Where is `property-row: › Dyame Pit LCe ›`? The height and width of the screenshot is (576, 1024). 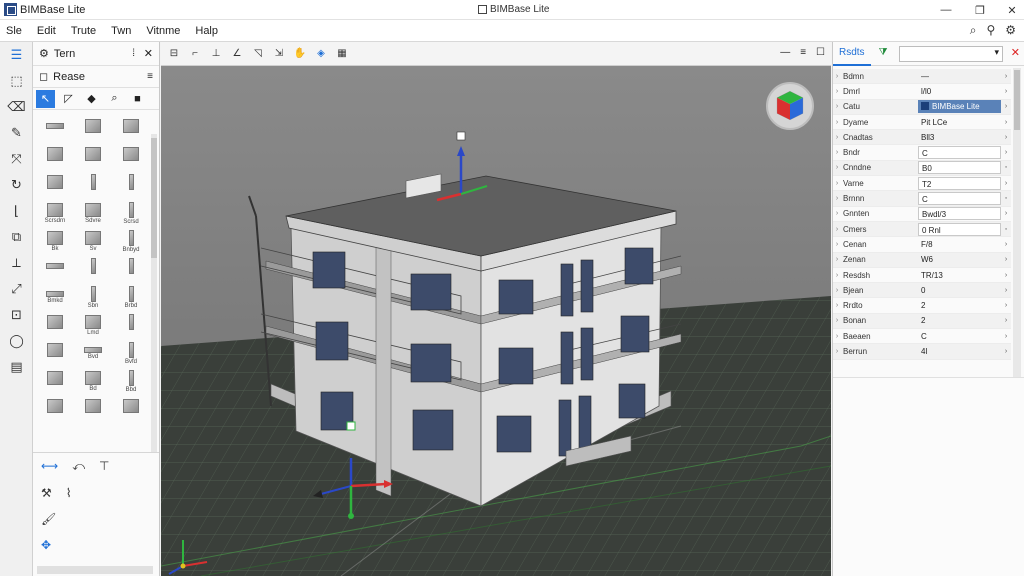 property-row: › Dyame Pit LCe › is located at coordinates (922, 123).